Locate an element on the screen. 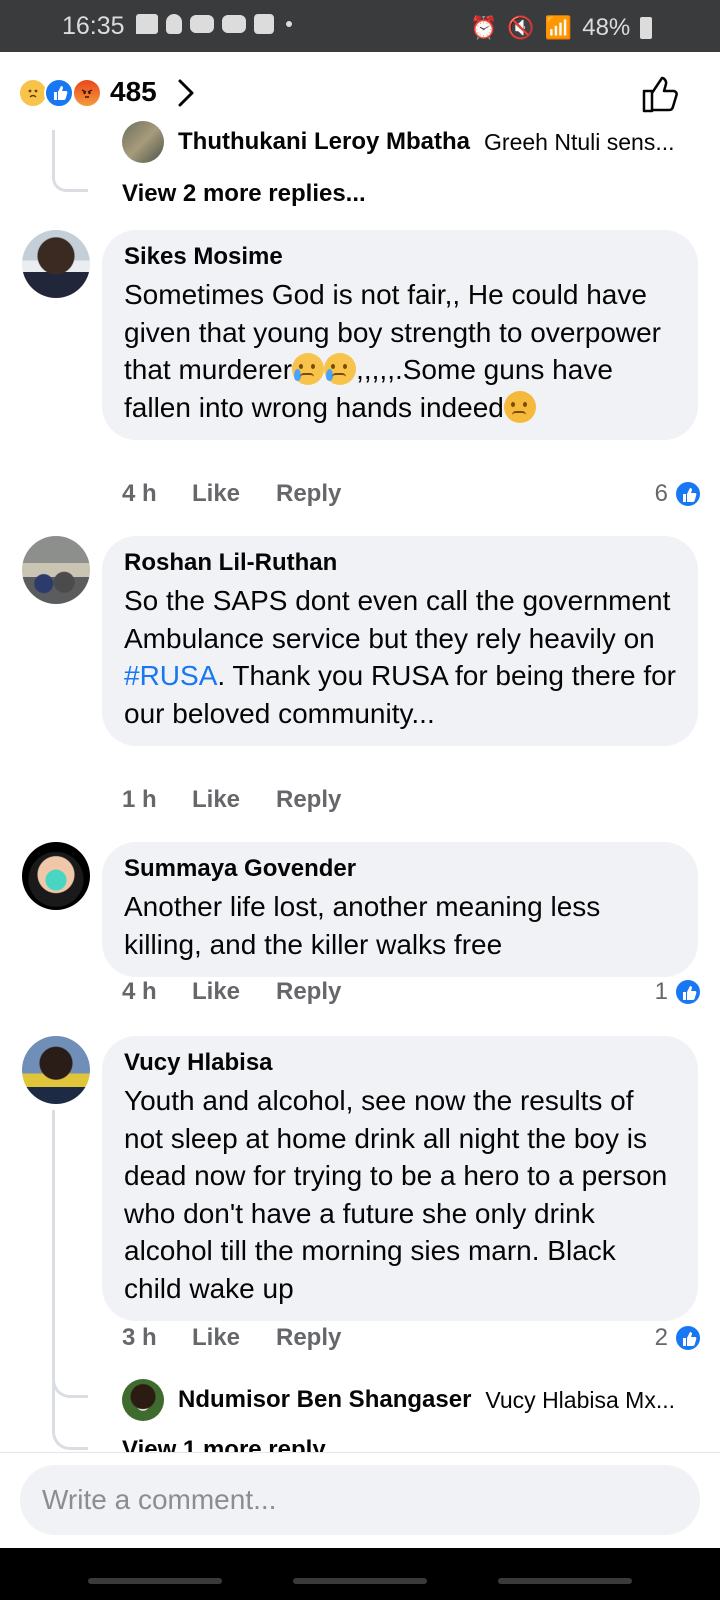 The image size is (720, 1600). notification-icons is located at coordinates (214, 24).